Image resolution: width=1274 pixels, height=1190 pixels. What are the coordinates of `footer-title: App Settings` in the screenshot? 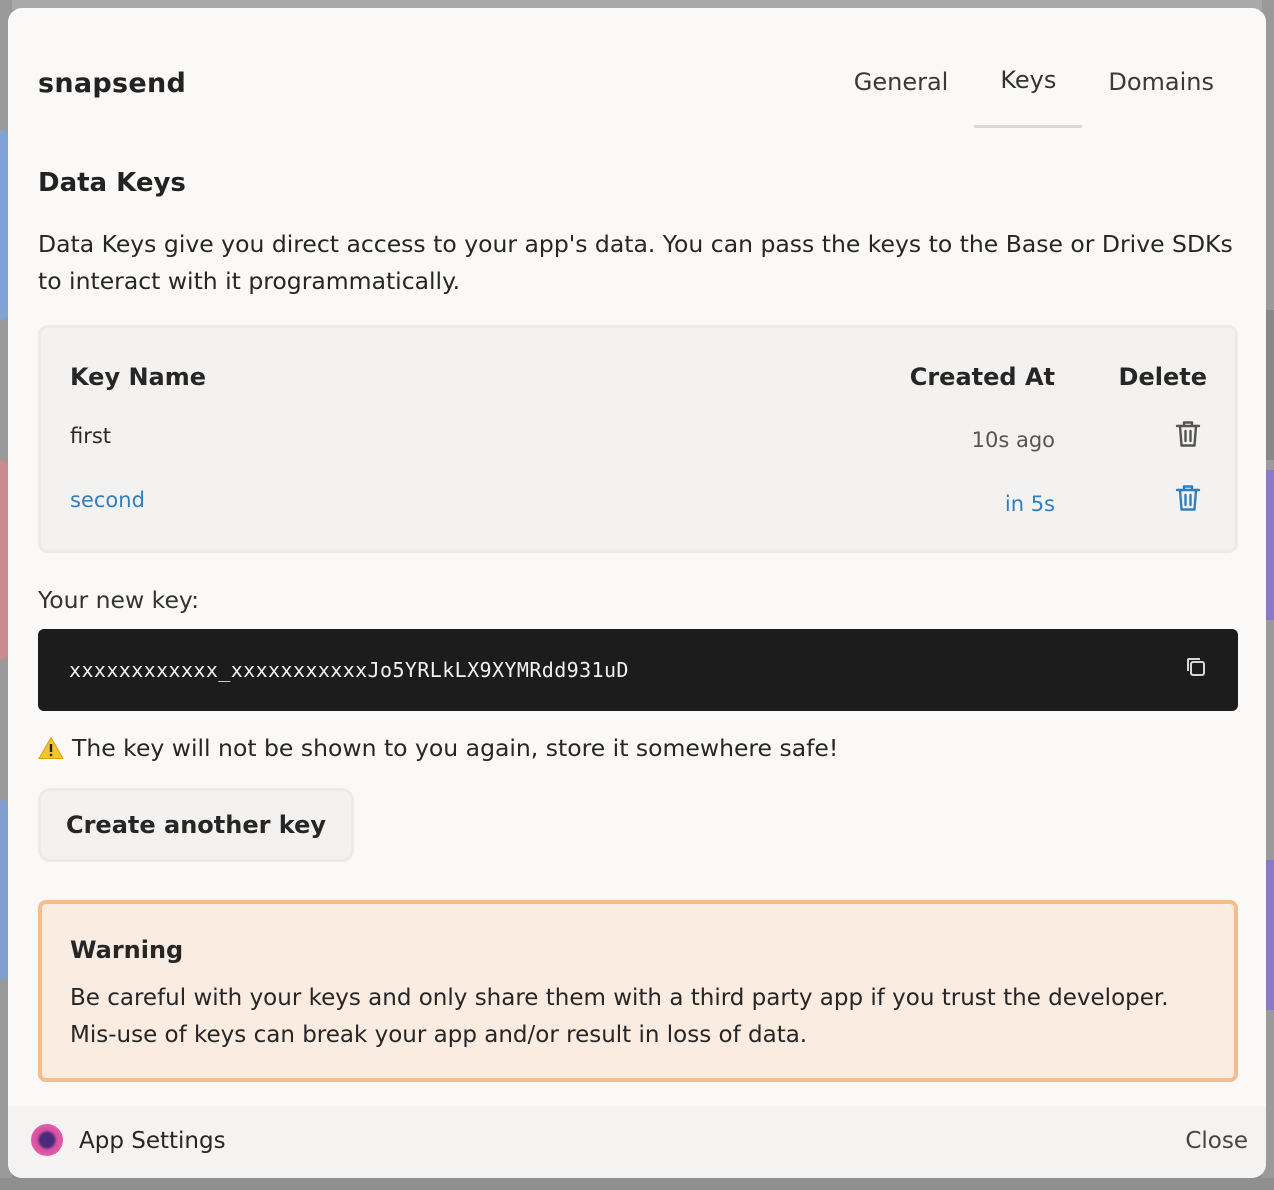 It's located at (152, 1141).